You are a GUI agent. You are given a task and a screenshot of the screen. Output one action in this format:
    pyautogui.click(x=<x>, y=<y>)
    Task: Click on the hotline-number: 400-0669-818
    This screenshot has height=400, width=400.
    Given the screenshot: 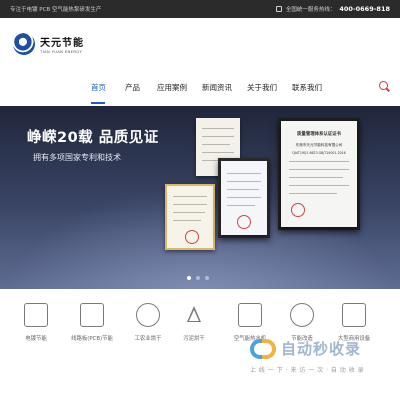 What is the action you would take?
    pyautogui.click(x=364, y=9)
    